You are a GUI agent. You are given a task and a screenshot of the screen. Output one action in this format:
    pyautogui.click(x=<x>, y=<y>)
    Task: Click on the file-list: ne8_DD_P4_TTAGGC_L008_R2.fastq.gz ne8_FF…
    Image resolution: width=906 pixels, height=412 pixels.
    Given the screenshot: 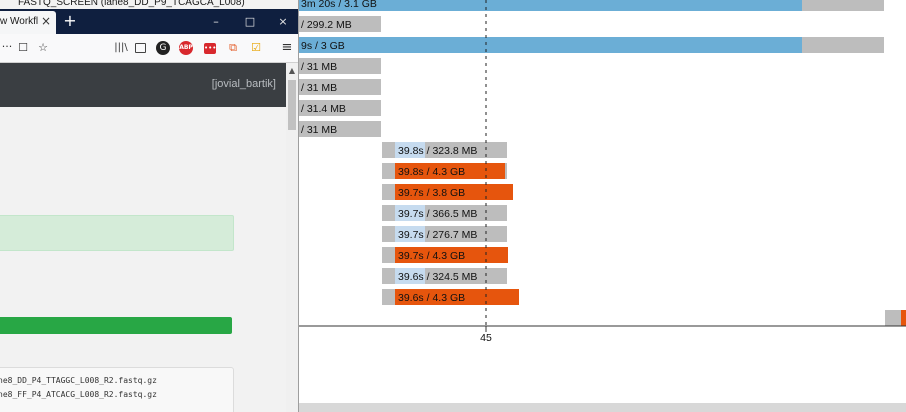 What is the action you would take?
    pyautogui.click(x=117, y=389)
    